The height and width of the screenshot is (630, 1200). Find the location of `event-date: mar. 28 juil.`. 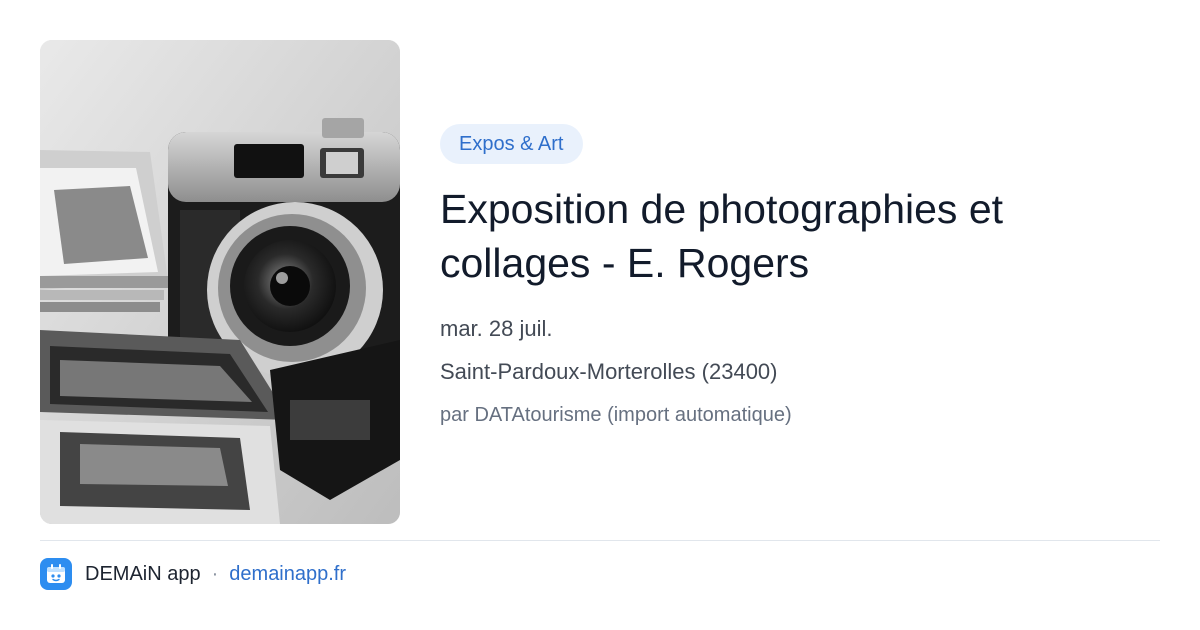

event-date: mar. 28 juil. is located at coordinates (496, 328).